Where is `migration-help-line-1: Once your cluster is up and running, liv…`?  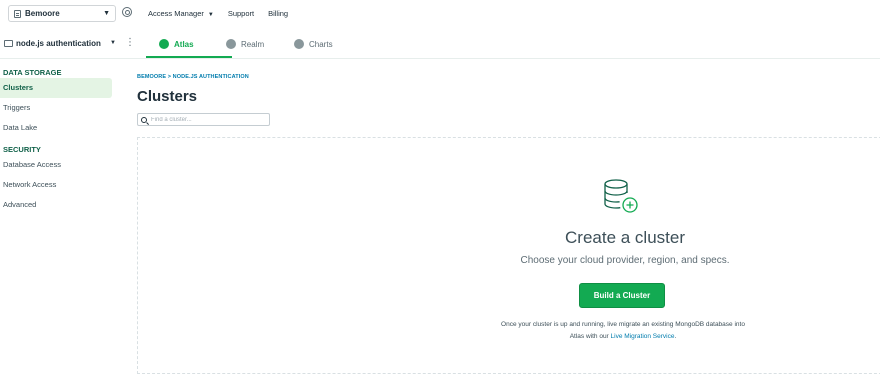 migration-help-line-1: Once your cluster is up and running, liv… is located at coordinates (623, 324).